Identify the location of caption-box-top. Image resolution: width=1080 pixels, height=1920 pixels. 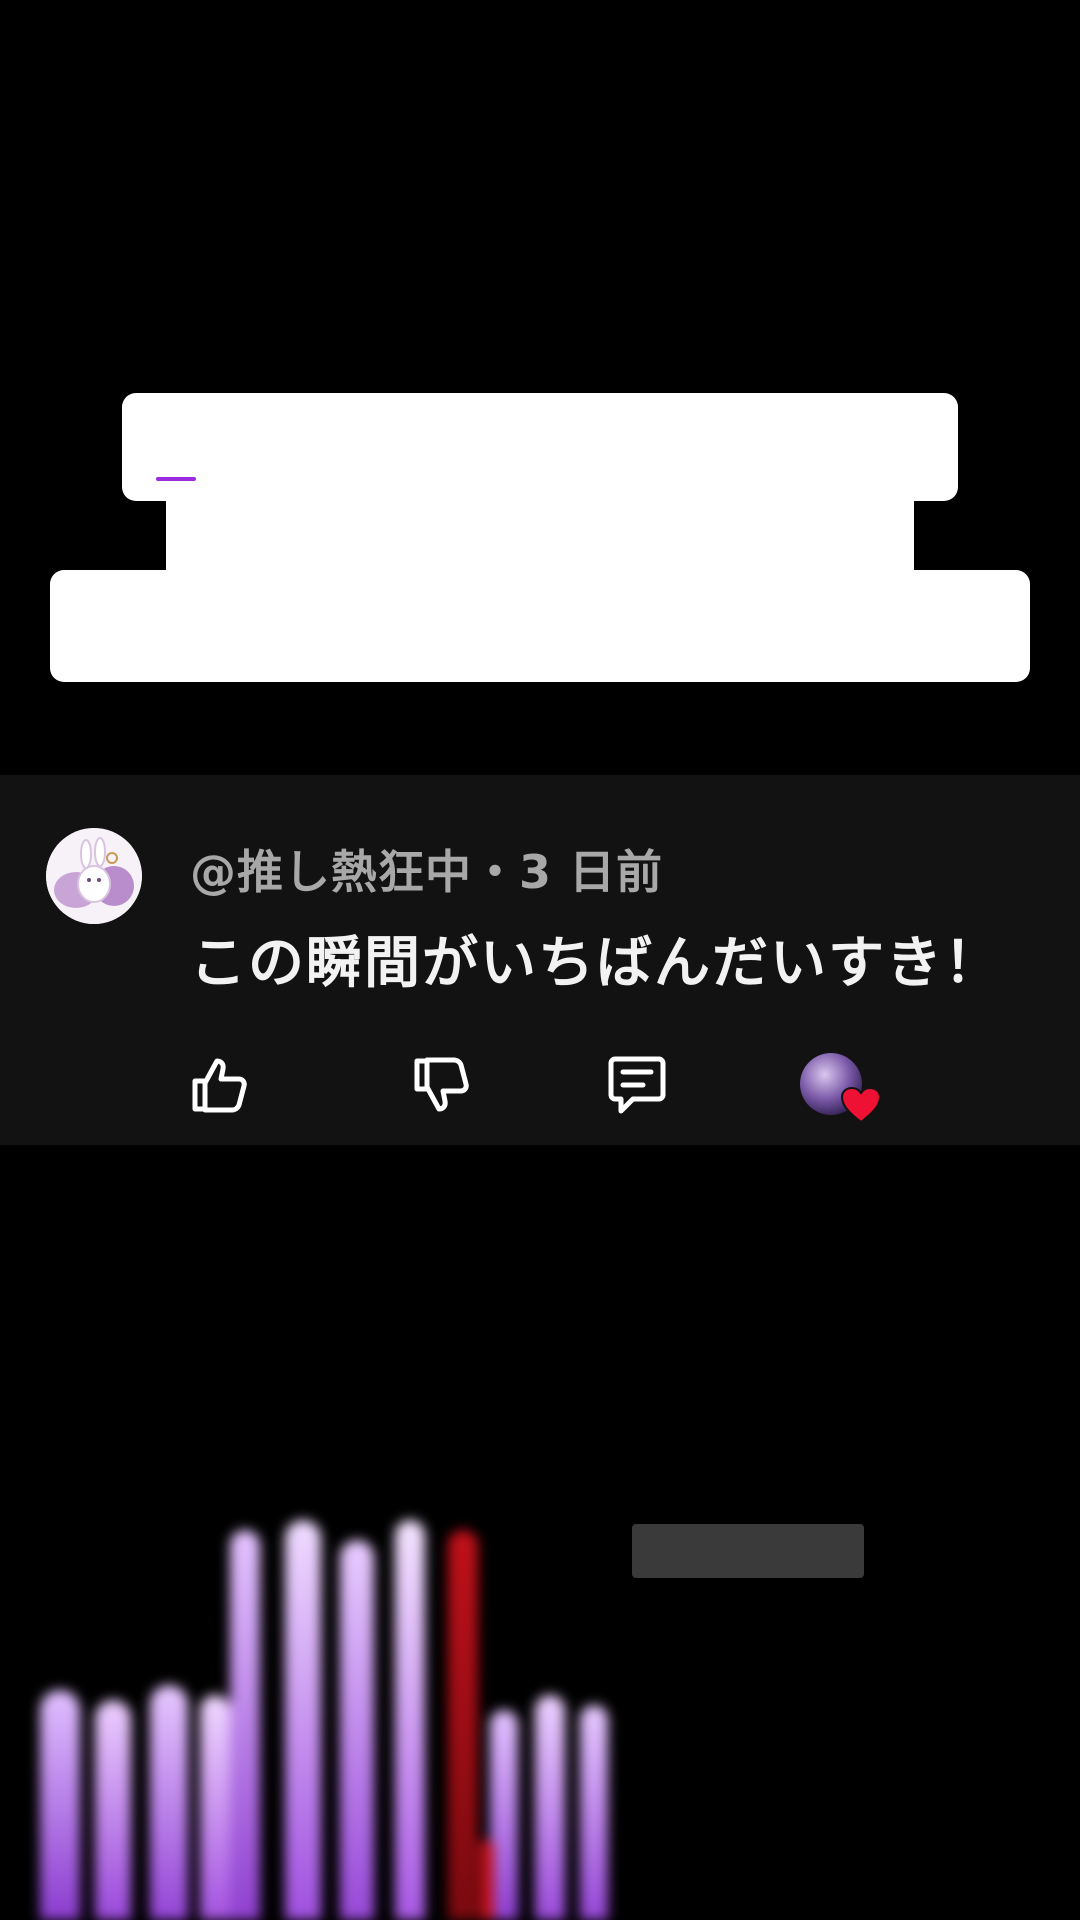
(540, 447).